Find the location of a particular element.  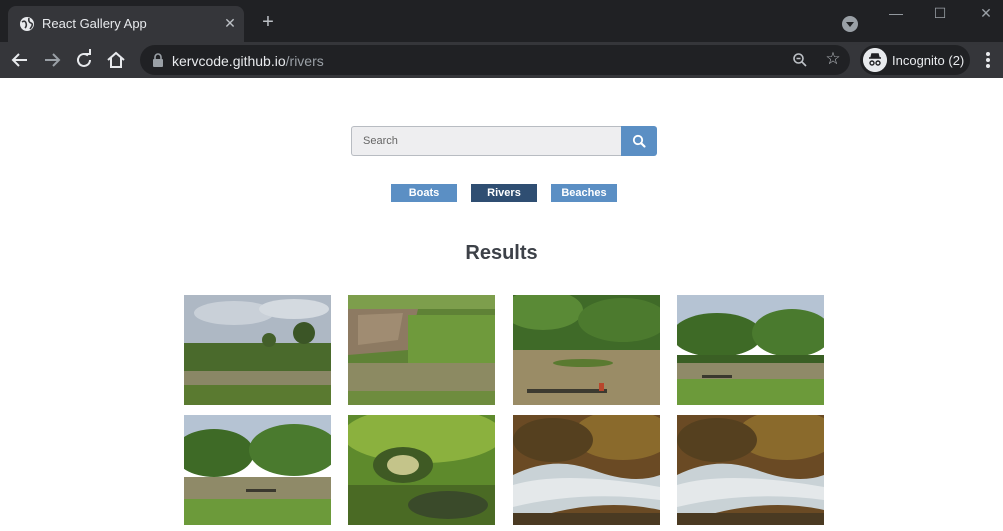

reload-icon is located at coordinates (84, 60).